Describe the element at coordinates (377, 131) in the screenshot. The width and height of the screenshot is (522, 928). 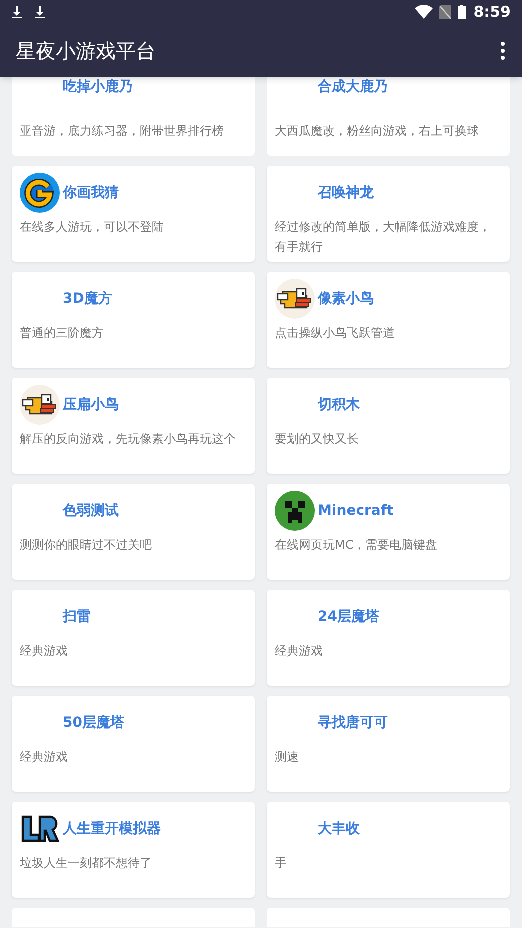
I see `game-description: 大西瓜魔改，粉丝向游戏，右上可换球` at that location.